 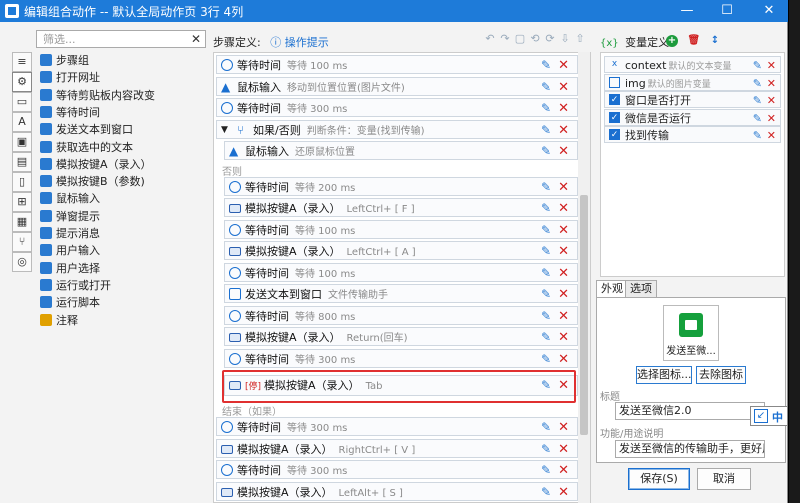 I want to click on font-icon: A, so click(x=22, y=122).